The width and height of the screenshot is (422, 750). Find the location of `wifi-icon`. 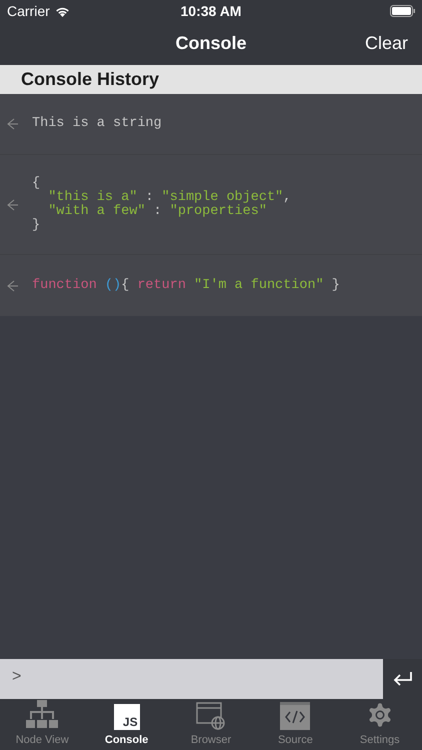

wifi-icon is located at coordinates (62, 11).